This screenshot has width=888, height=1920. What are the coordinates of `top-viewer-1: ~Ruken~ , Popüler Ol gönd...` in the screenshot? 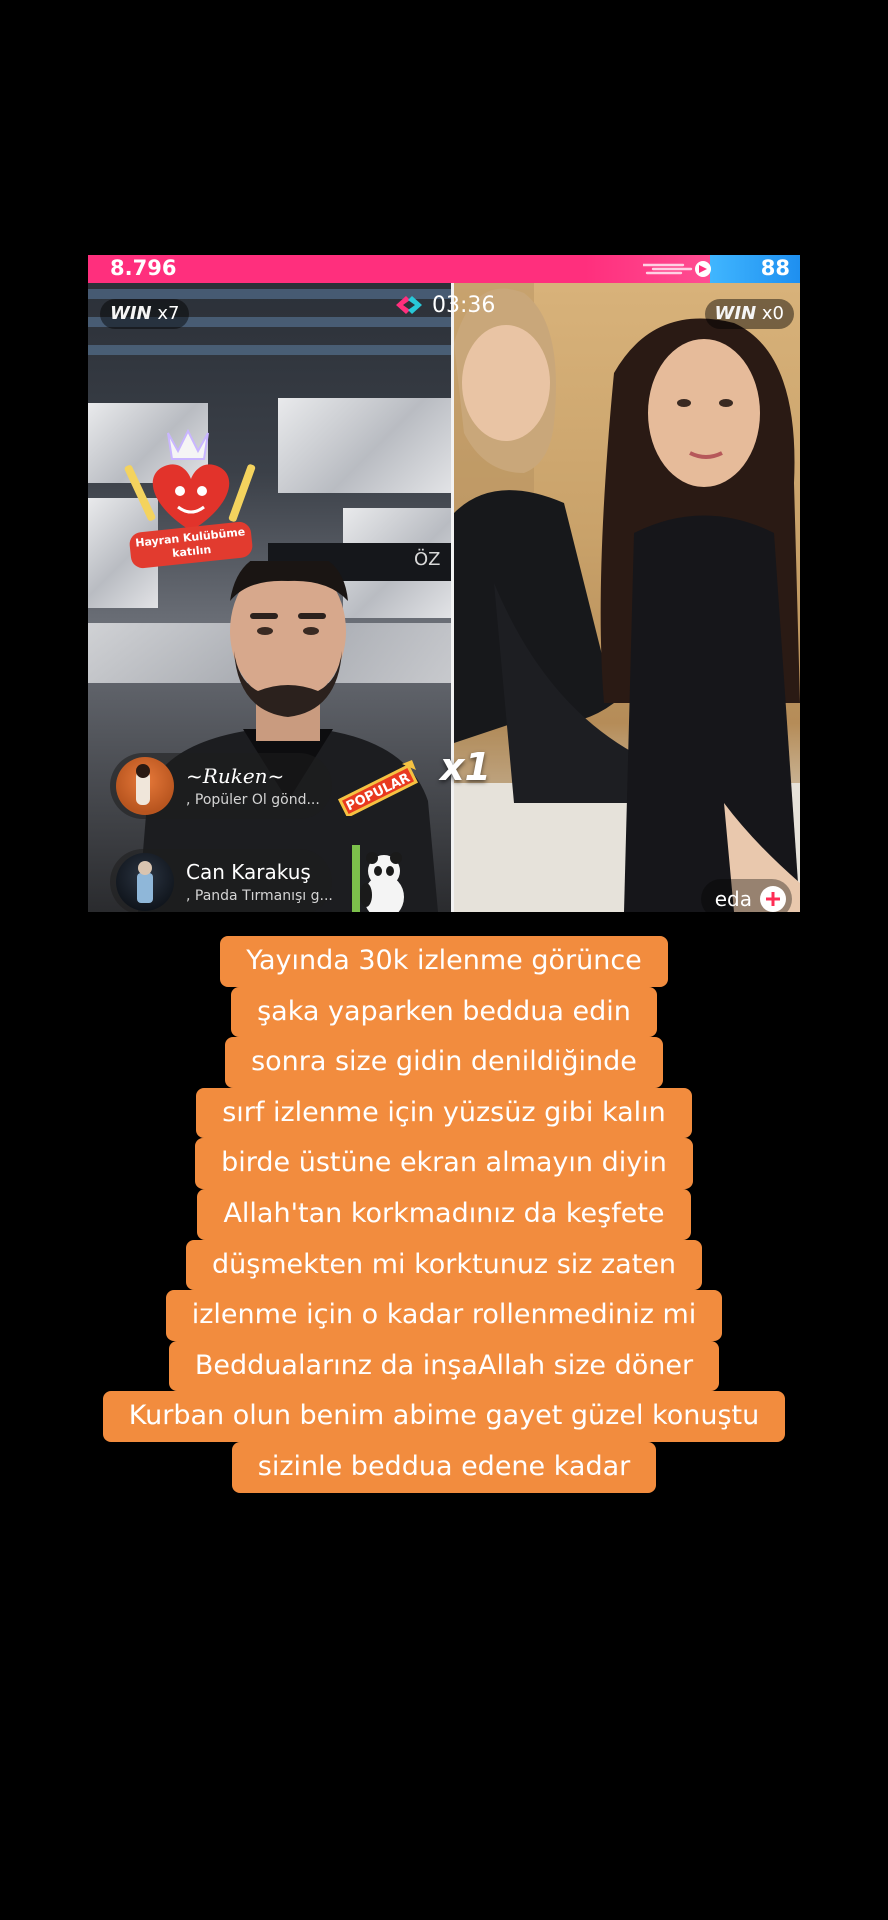 It's located at (221, 786).